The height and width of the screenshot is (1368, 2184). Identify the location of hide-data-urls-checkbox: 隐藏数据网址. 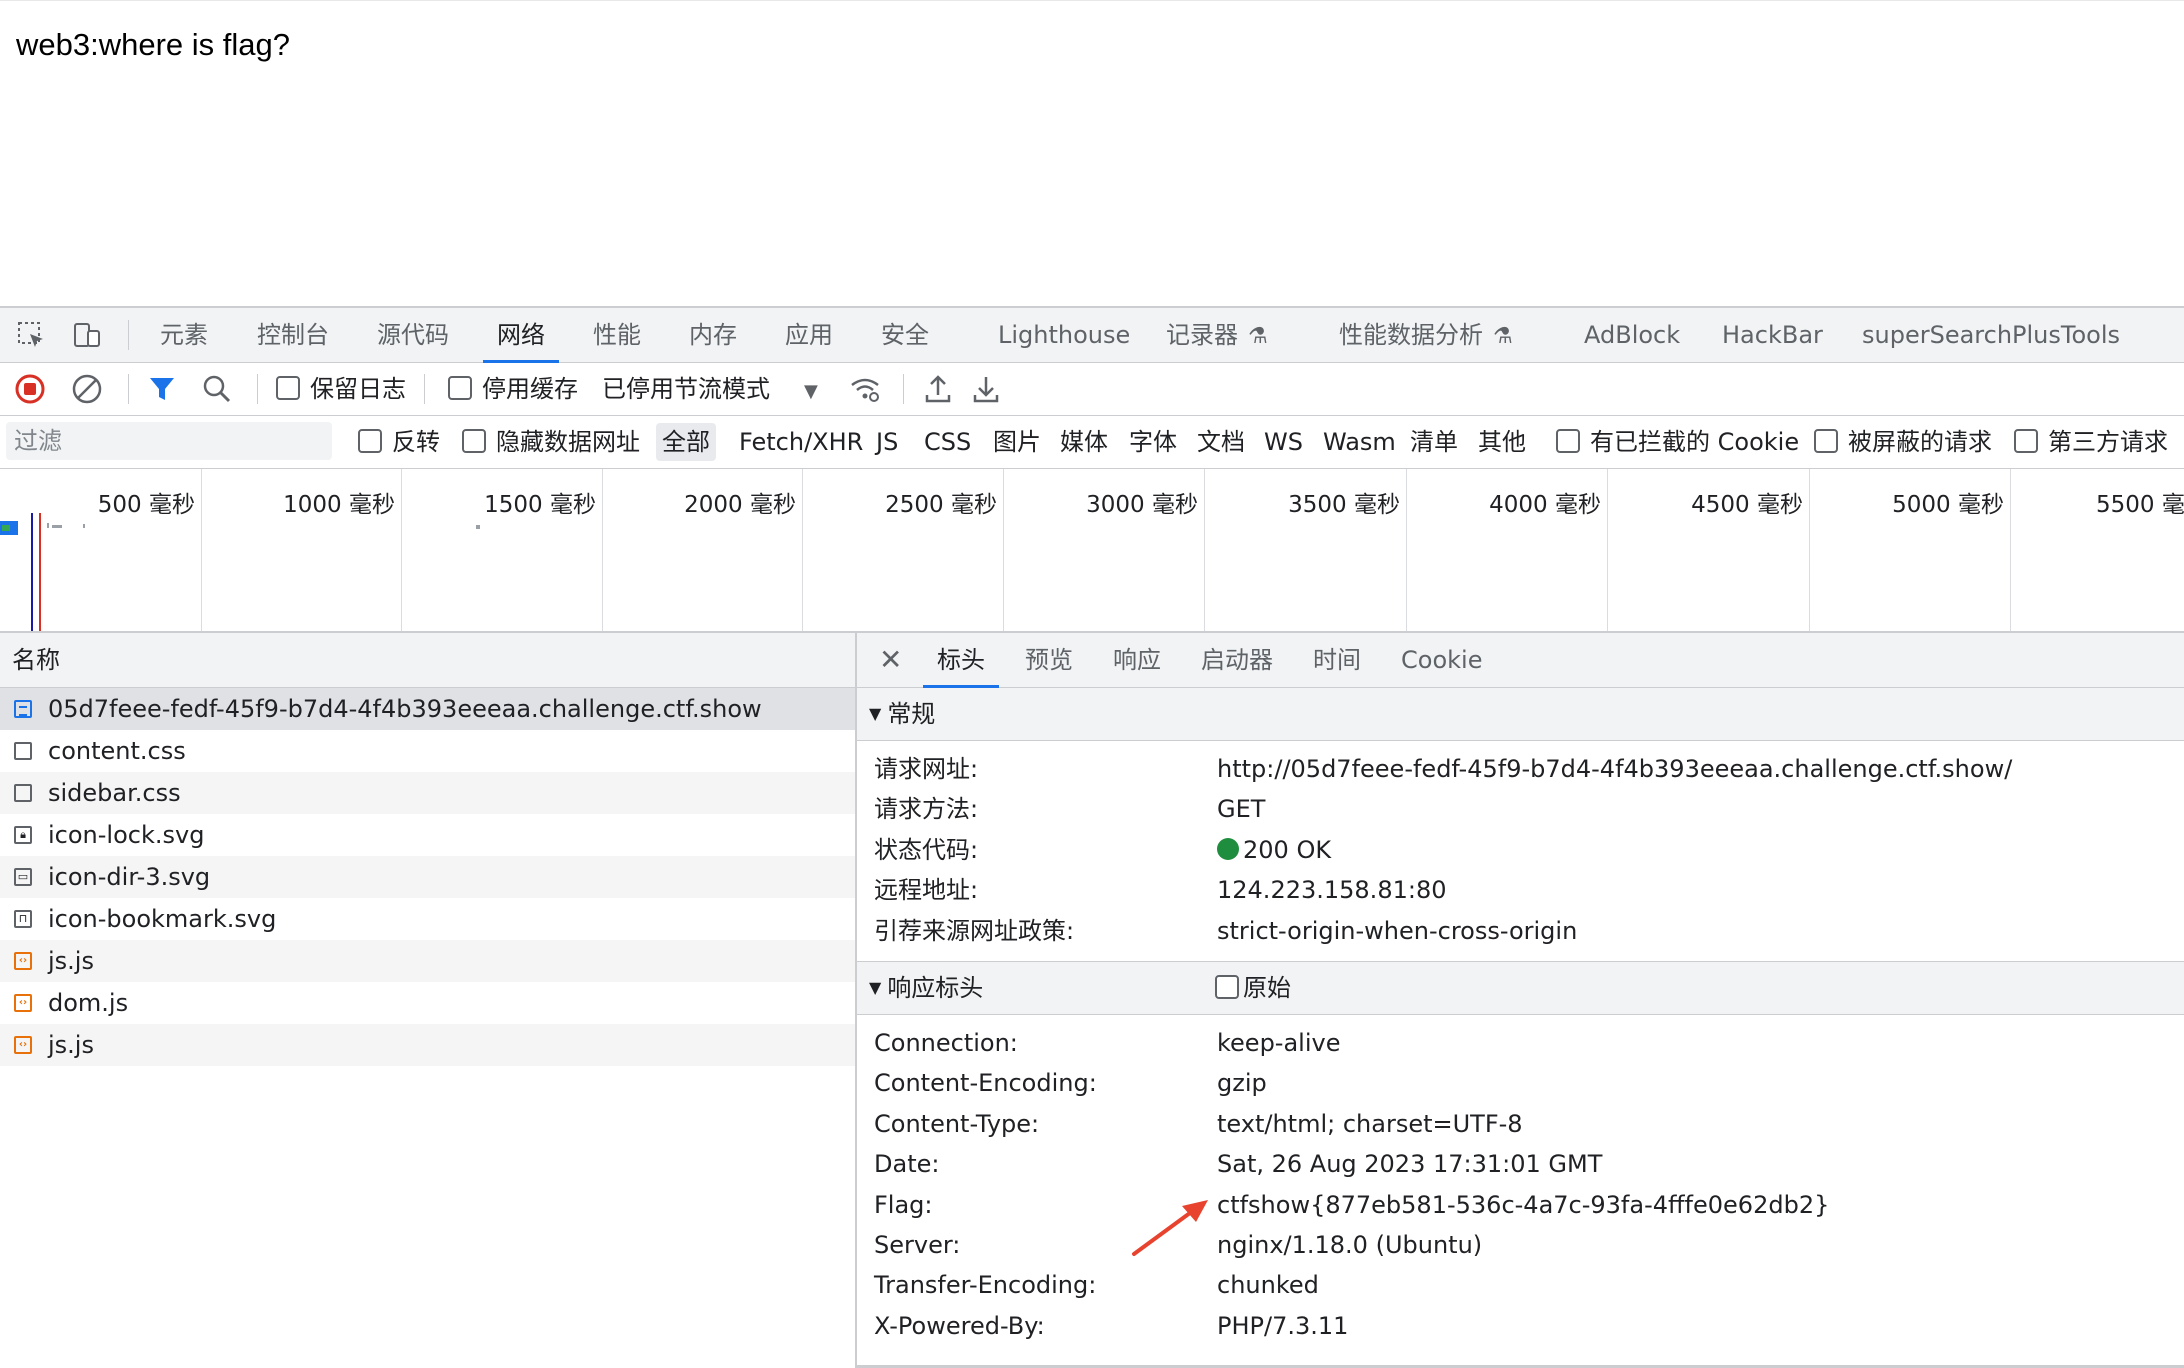
(551, 442).